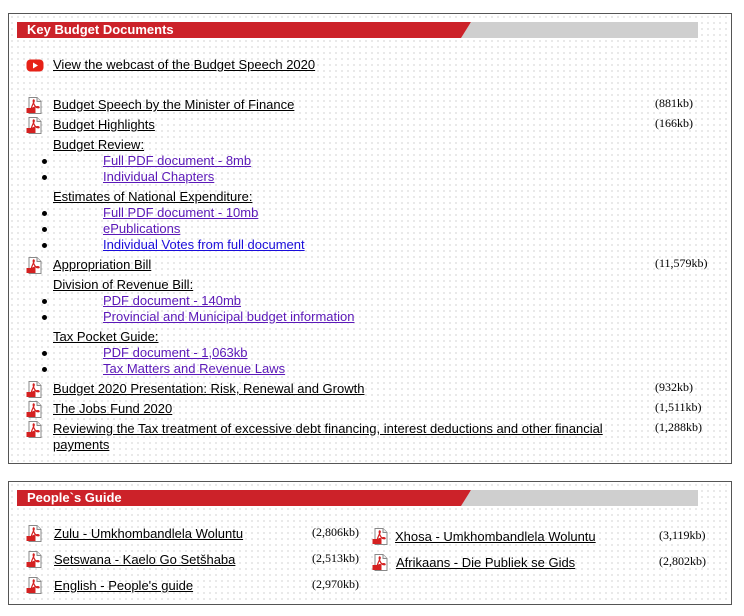  I want to click on file-size: (932kb), so click(674, 387).